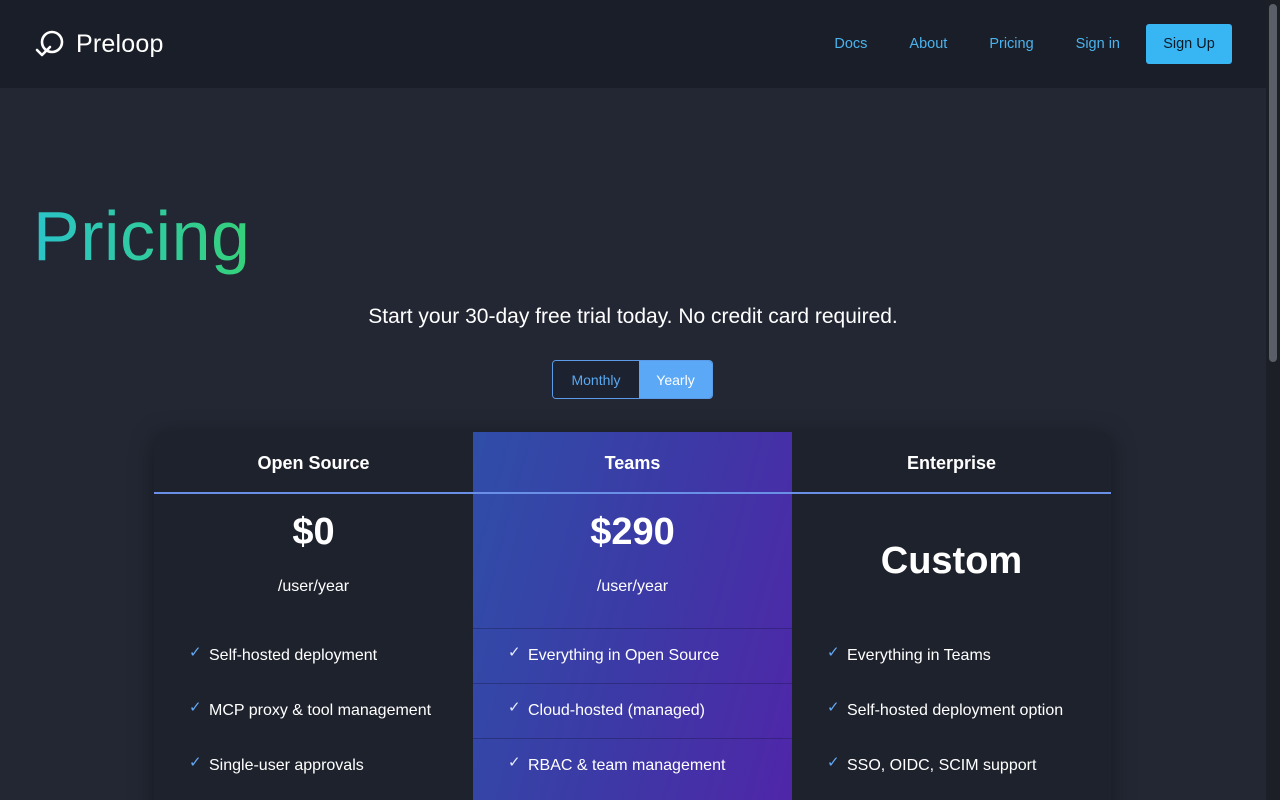 The height and width of the screenshot is (800, 1280). What do you see at coordinates (919, 655) in the screenshot?
I see `feature-label: Everything in Teams` at bounding box center [919, 655].